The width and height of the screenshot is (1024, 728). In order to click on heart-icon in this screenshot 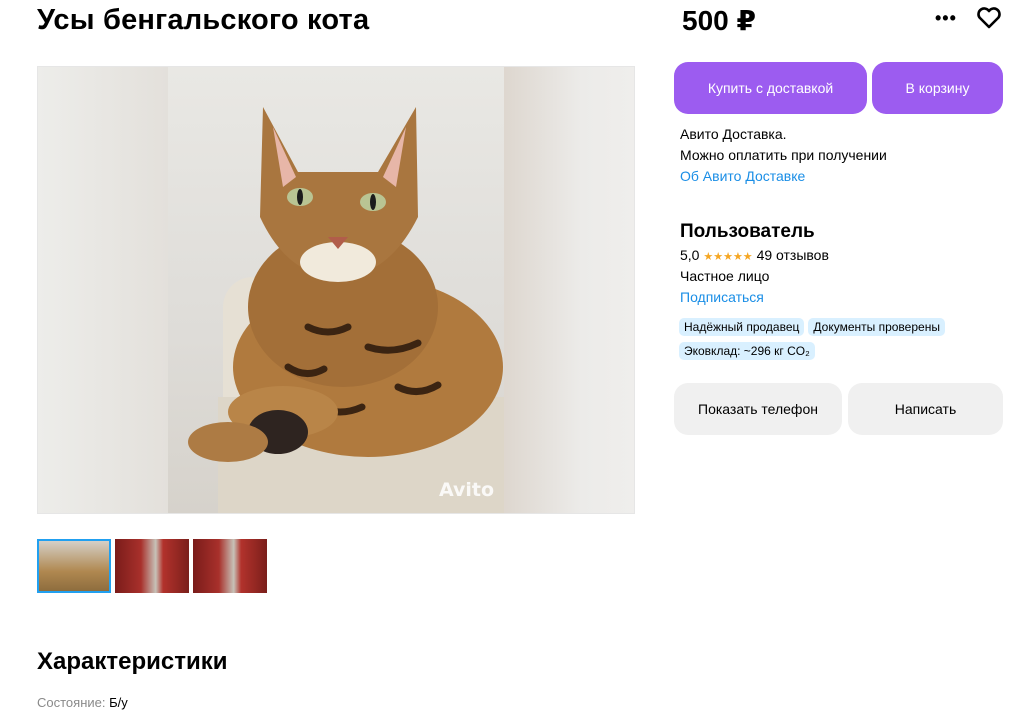, I will do `click(989, 18)`.